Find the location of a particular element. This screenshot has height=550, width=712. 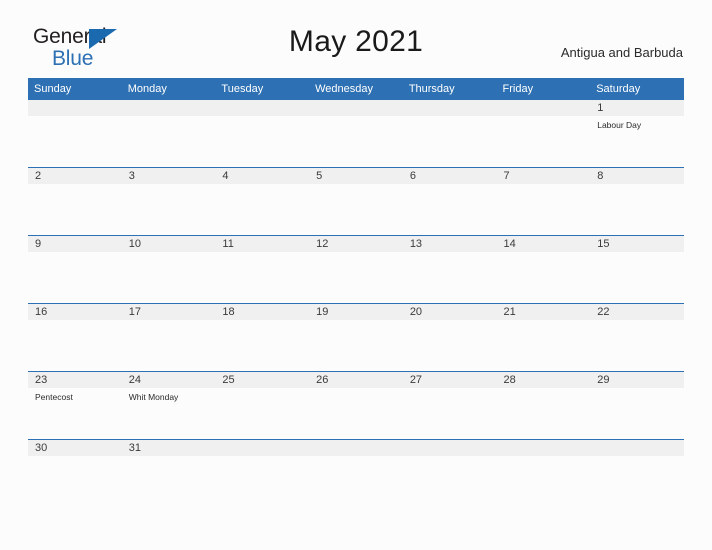

calendar-week-row: 9 10 11 12 13 14 15 is located at coordinates (356, 269).